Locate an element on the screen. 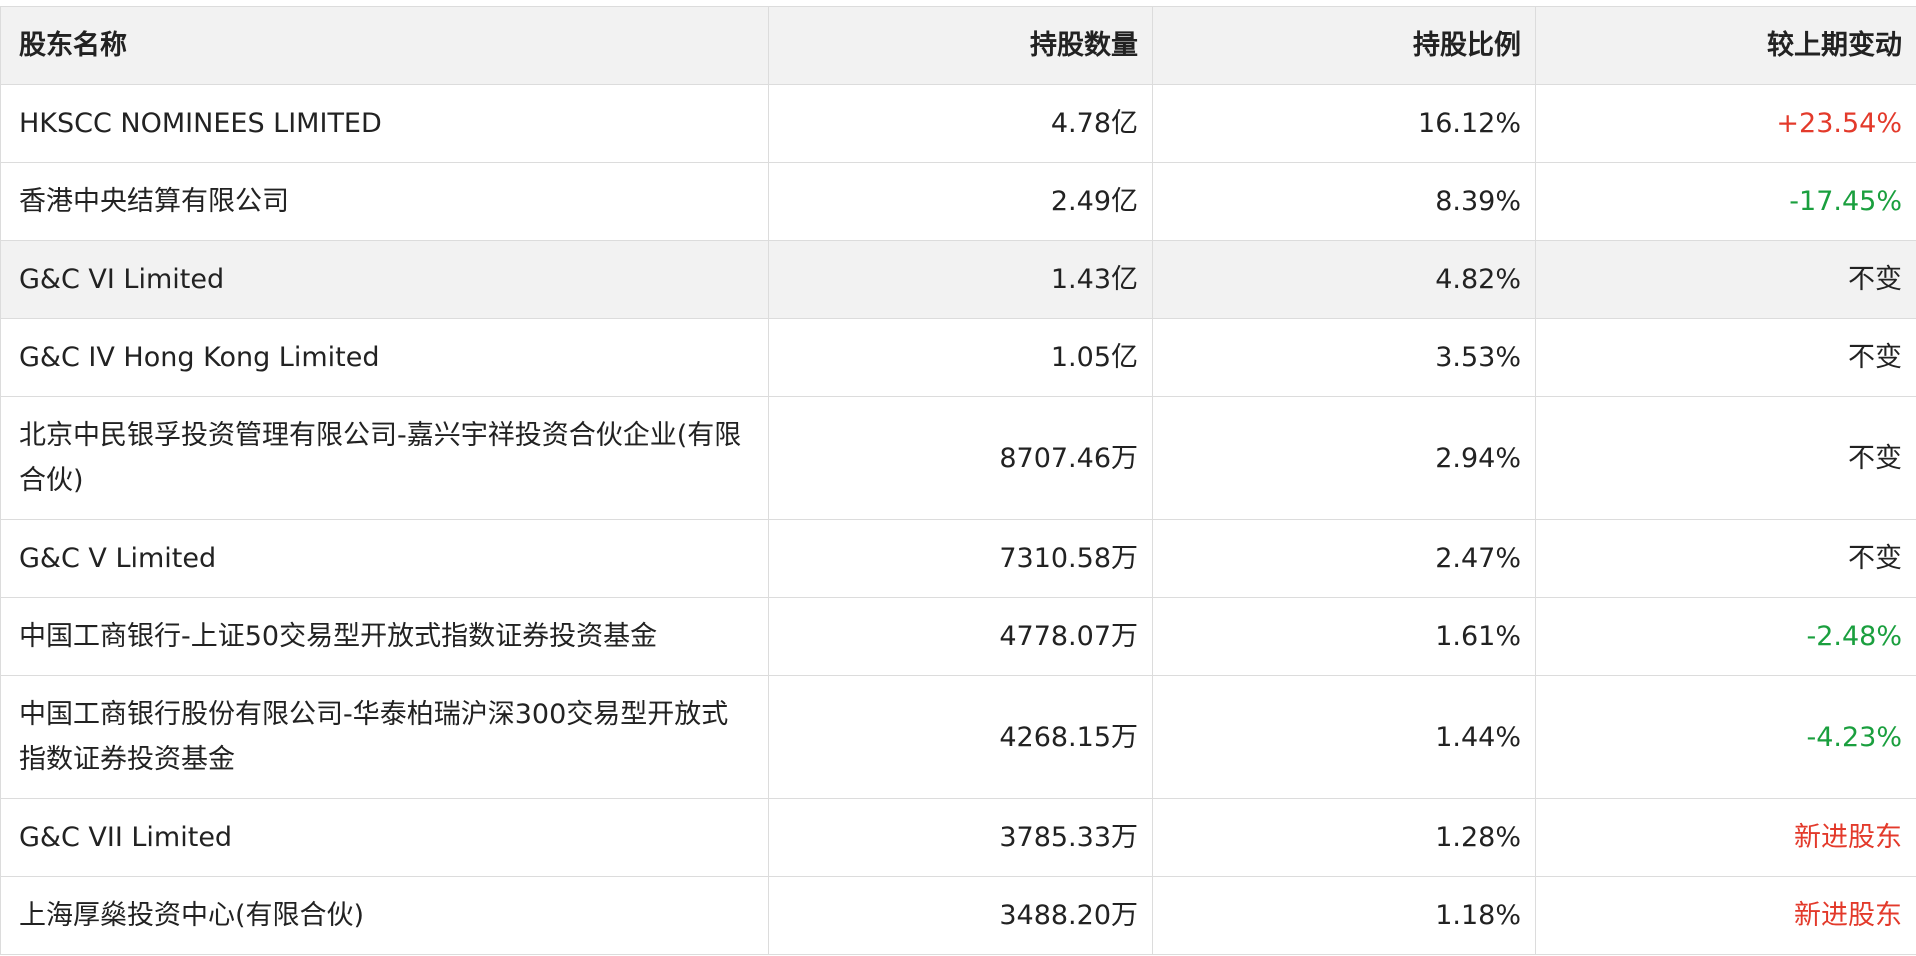 The image size is (1916, 956). cell-share-ratio: 16.12% is located at coordinates (1344, 123).